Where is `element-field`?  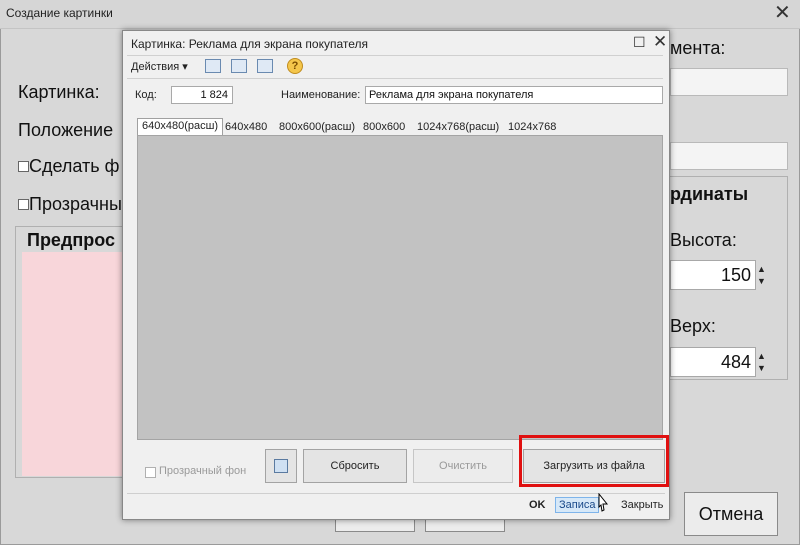 element-field is located at coordinates (729, 82).